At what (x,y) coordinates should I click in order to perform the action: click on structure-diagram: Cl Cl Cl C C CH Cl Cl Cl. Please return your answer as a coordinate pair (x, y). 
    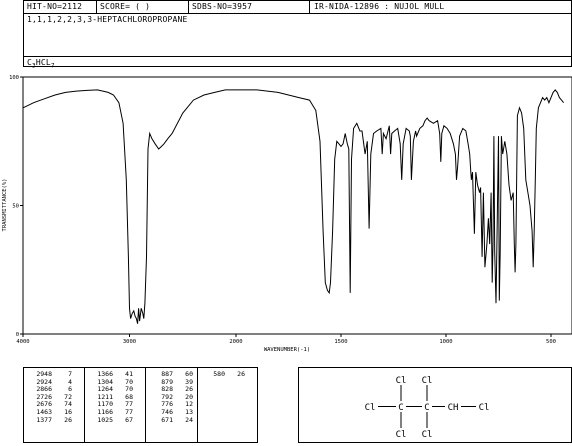
    Looking at the image, I should click on (427, 408).